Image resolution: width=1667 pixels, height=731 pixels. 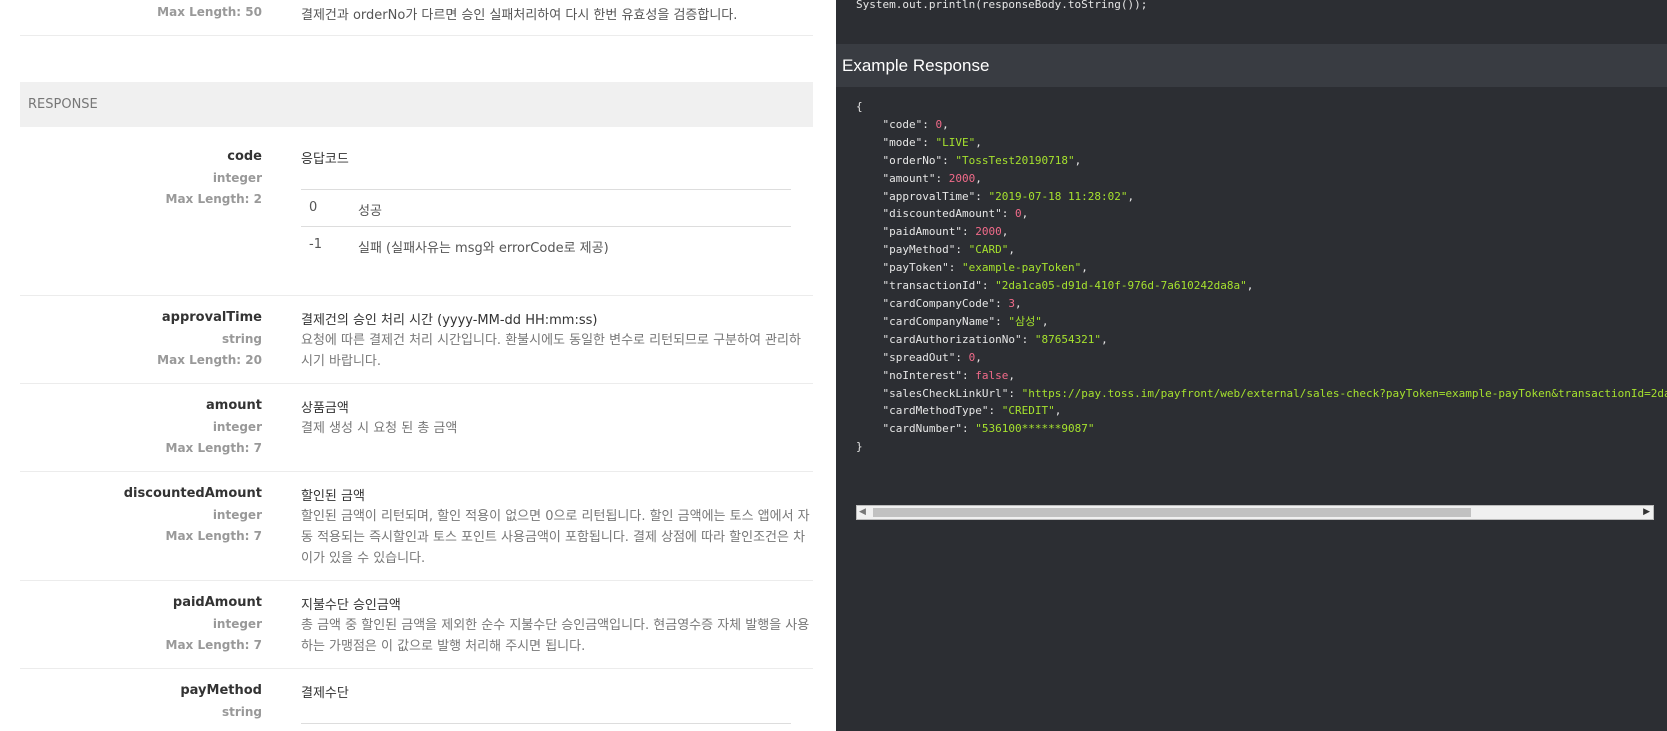 What do you see at coordinates (1172, 512) in the screenshot?
I see `scrollbar-thumb` at bounding box center [1172, 512].